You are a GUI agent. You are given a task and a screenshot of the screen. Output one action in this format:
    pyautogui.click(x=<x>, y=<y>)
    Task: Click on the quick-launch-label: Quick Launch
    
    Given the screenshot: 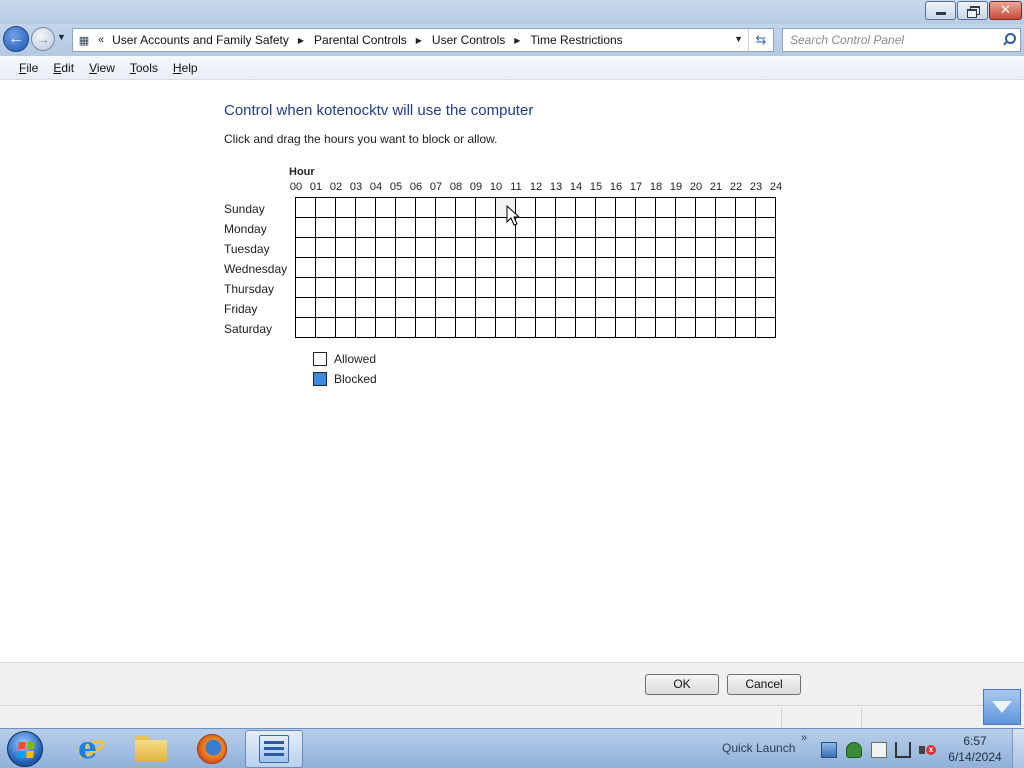 What is the action you would take?
    pyautogui.click(x=758, y=748)
    